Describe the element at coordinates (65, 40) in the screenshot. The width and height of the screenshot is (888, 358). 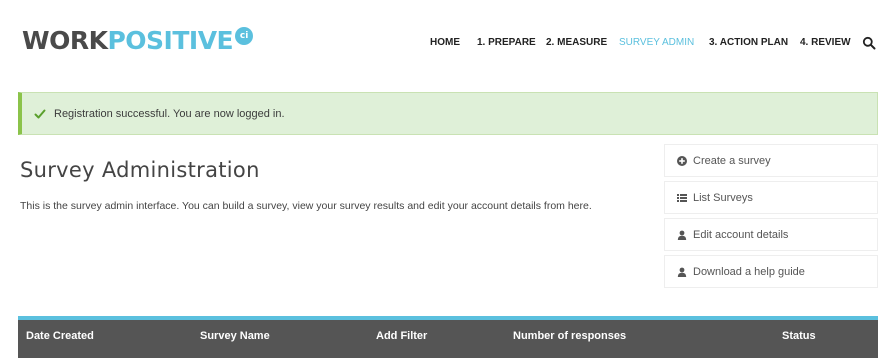
I see `logo-text-work: WORK` at that location.